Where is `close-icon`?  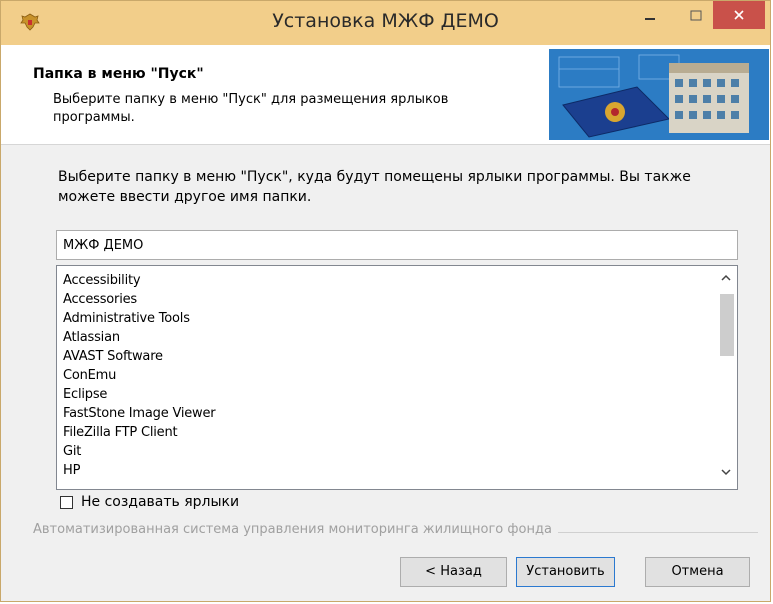
close-icon is located at coordinates (739, 15).